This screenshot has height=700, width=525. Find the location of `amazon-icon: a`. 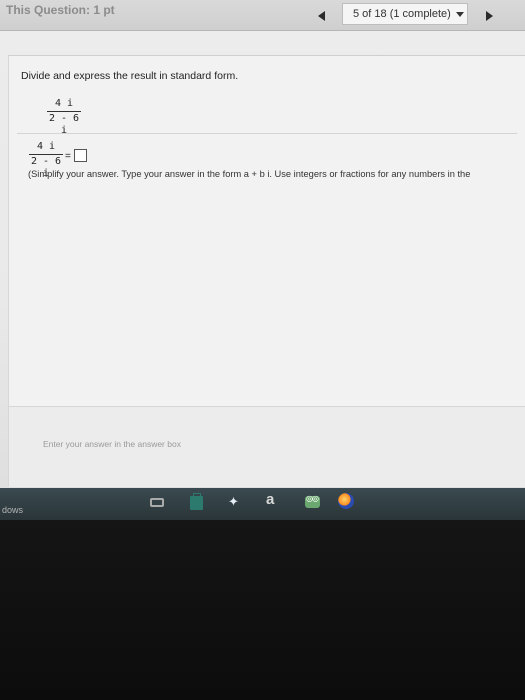

amazon-icon: a is located at coordinates (270, 499).